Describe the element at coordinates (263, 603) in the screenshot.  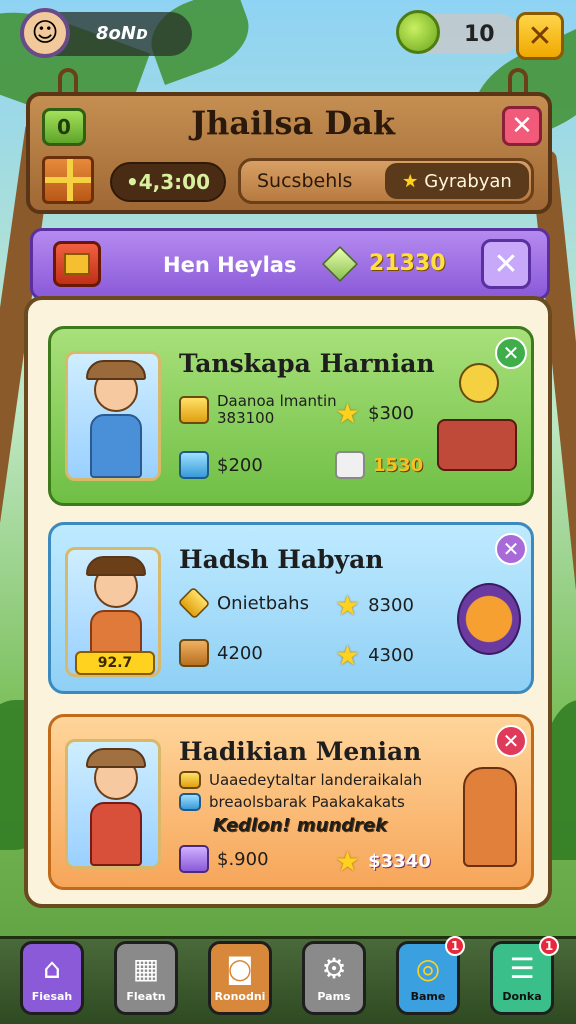
I see `offer-detail-line: Onietbahs` at that location.